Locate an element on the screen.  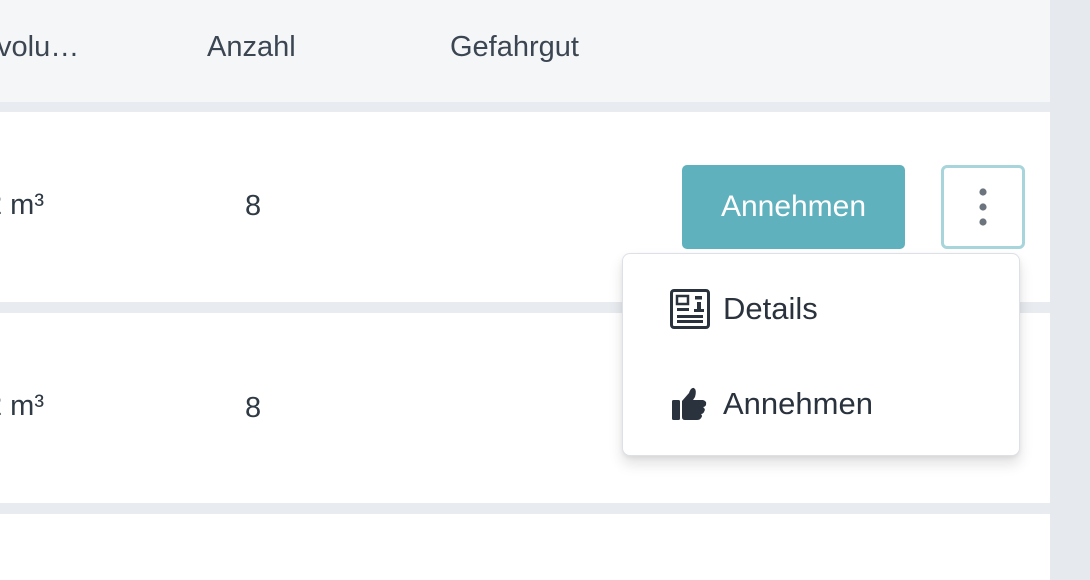
vertical-ellipsis-icon is located at coordinates (983, 207).